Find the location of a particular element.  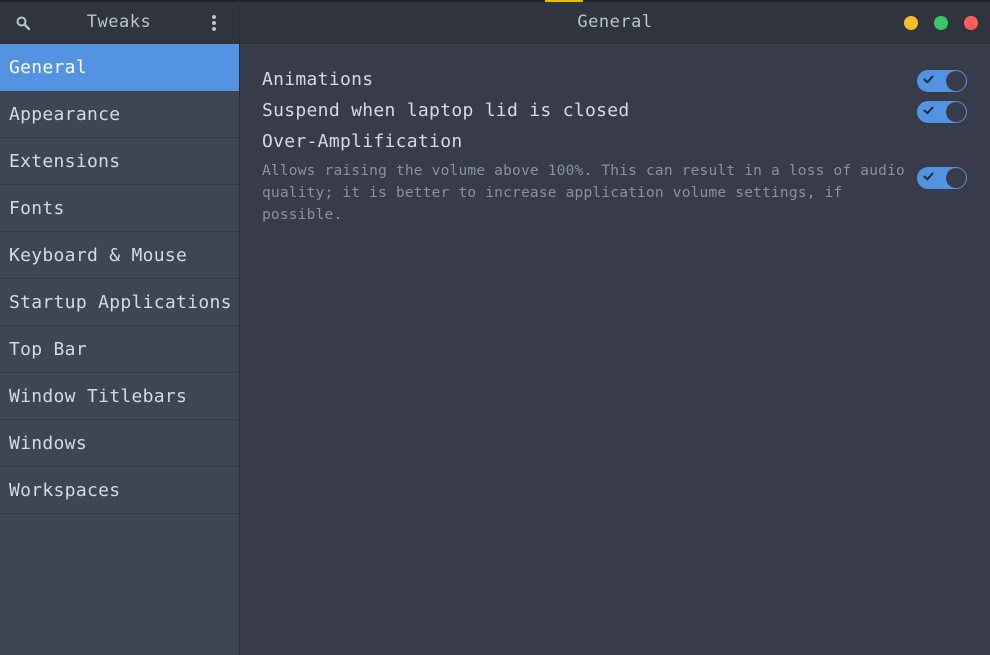

setting-row-suspend-lid: Suspend when laptop lid is closed is located at coordinates (615, 110).